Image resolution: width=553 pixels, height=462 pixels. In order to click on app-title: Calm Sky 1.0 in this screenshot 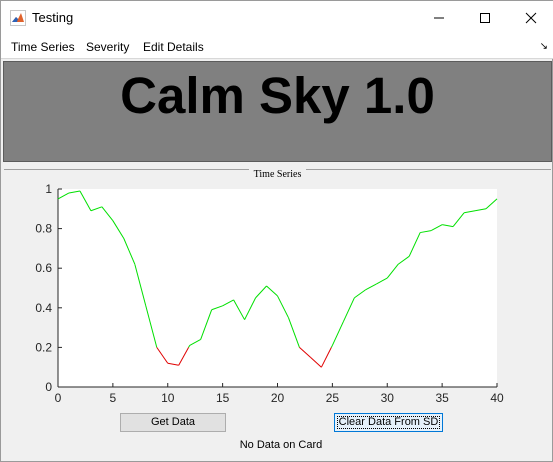, I will do `click(277, 95)`.